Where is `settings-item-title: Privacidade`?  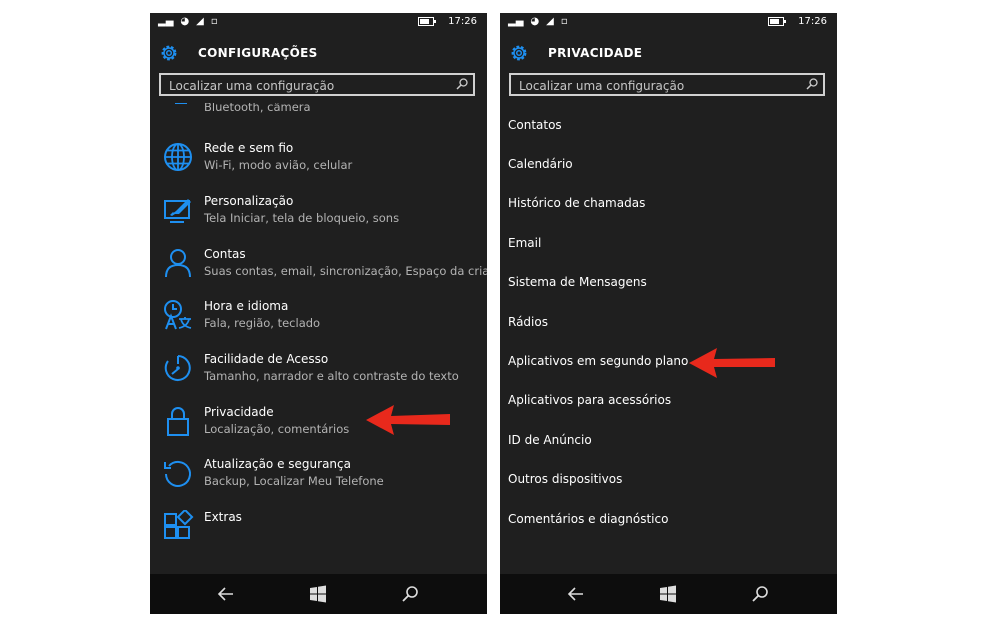 settings-item-title: Privacidade is located at coordinates (239, 412).